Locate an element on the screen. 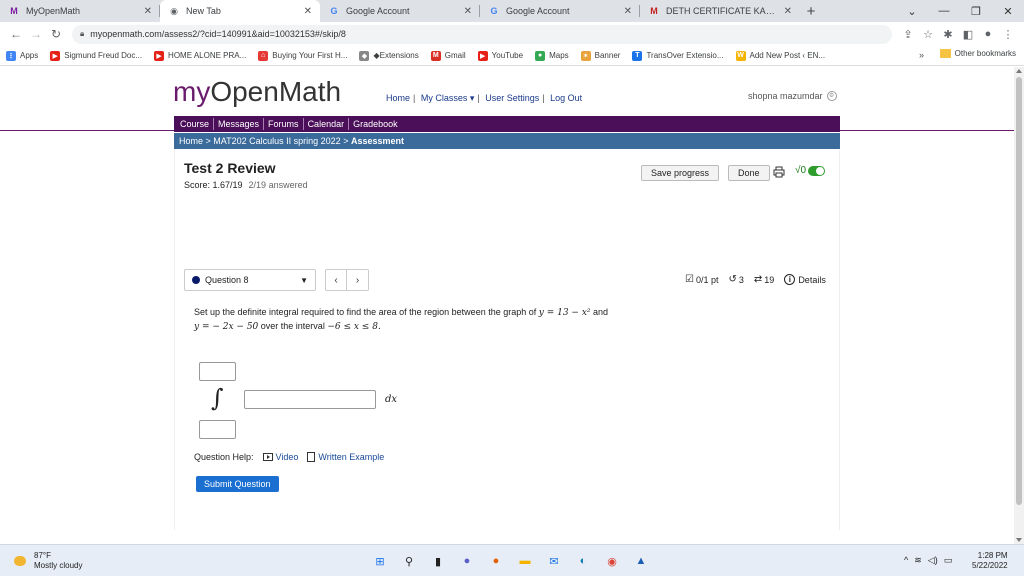 The height and width of the screenshot is (576, 1024). question-help: Question Help: Video Written Example is located at coordinates (289, 457).